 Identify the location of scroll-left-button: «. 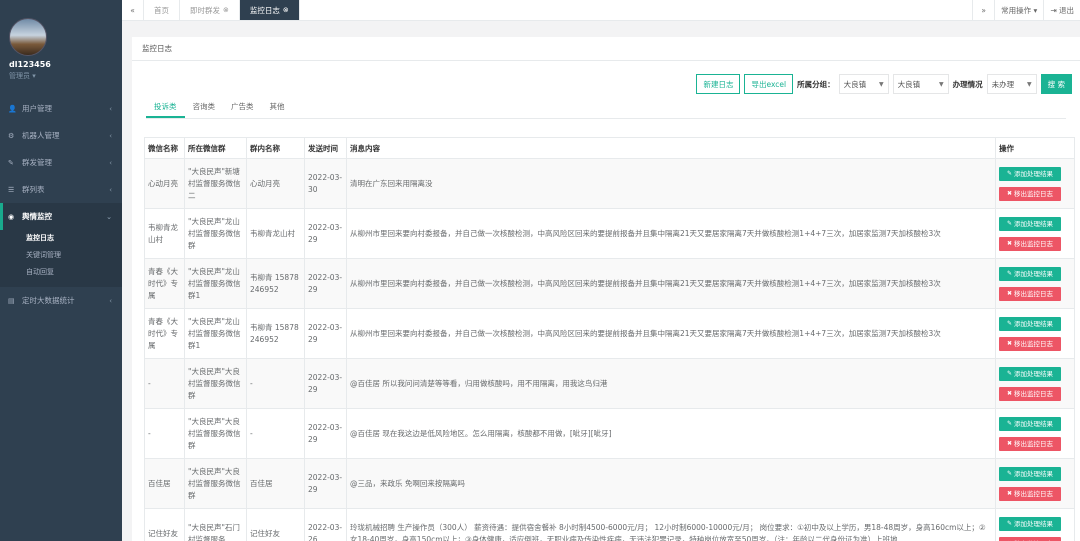
(133, 10).